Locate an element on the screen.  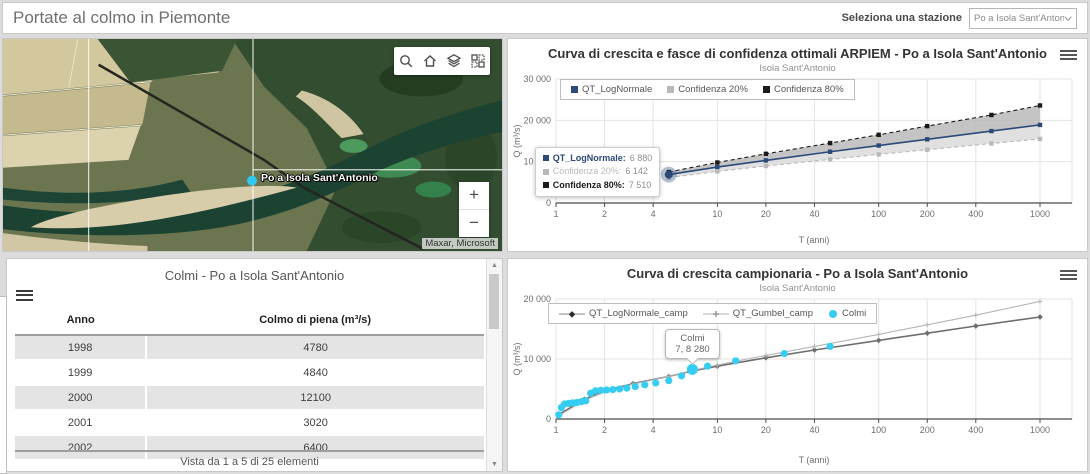
table-menu-icon is located at coordinates (24, 295).